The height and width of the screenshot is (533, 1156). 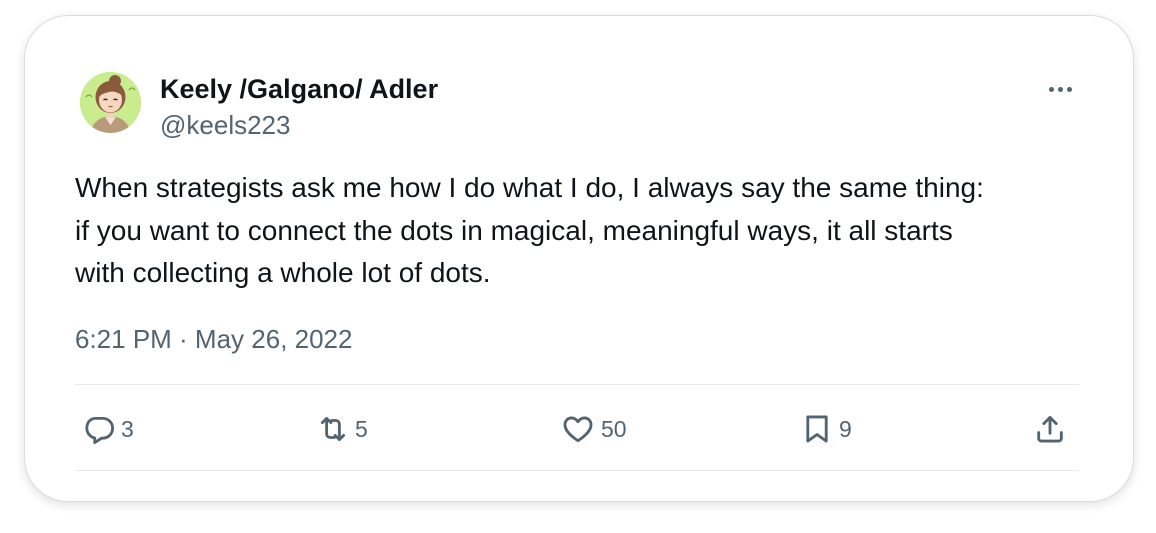 What do you see at coordinates (225, 125) in the screenshot?
I see `author-handle: @keels223` at bounding box center [225, 125].